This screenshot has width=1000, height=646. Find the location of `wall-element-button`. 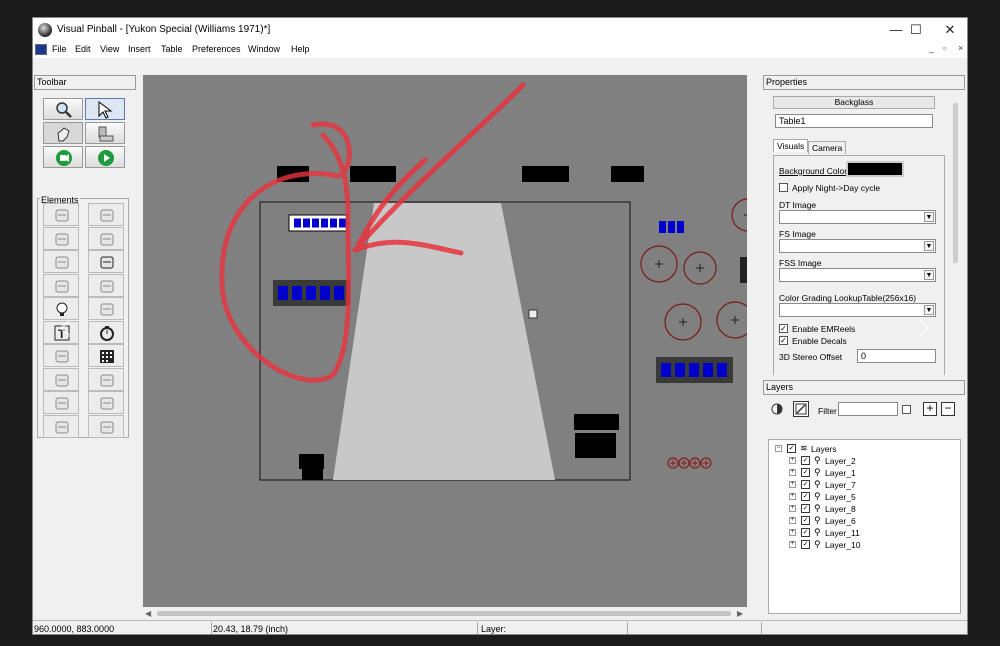

wall-element-button is located at coordinates (61, 214).